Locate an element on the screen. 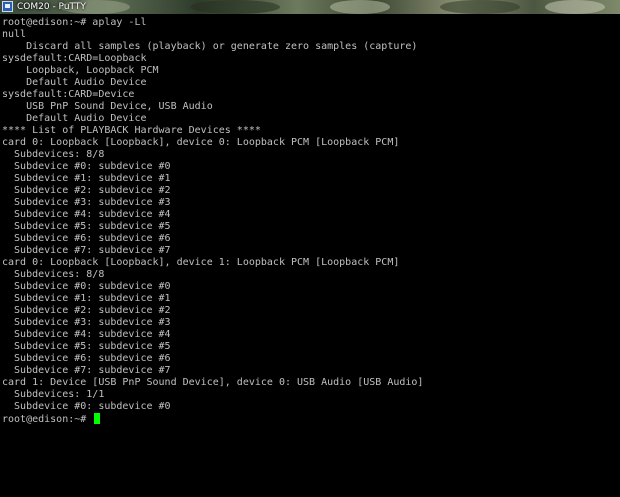  terminal-line: USB PnP Sound Device, USB Audio is located at coordinates (107, 106).